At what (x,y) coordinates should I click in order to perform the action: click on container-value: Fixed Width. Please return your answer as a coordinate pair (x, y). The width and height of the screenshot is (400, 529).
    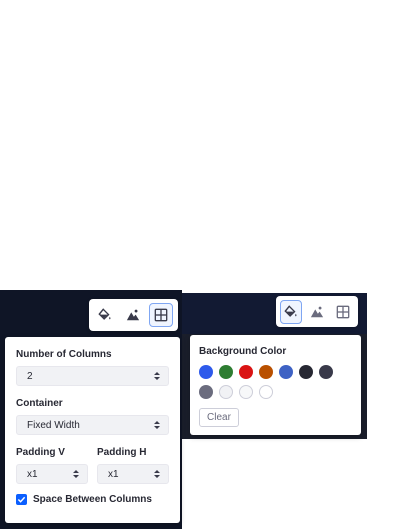
    Looking at the image, I should click on (53, 425).